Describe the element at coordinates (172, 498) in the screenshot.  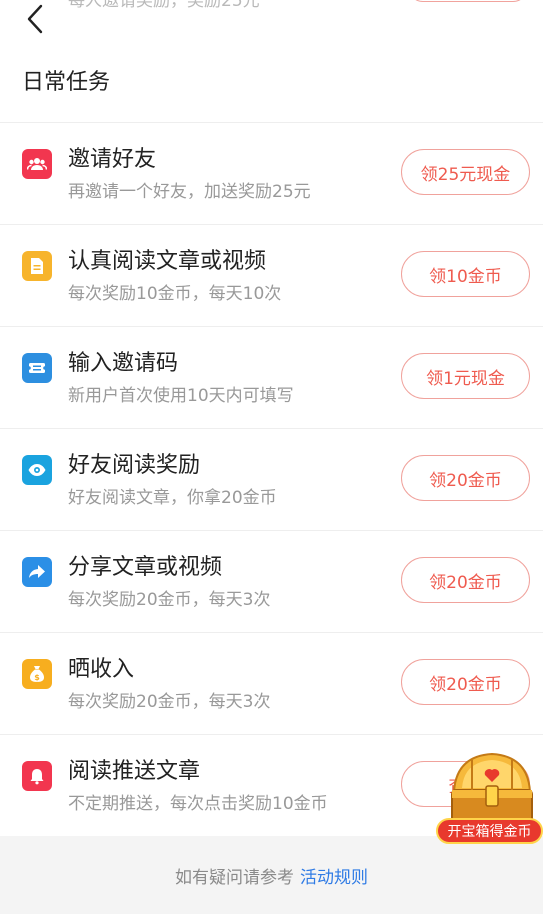
I see `task-desc: 好友阅读文章，你拿20金币` at that location.